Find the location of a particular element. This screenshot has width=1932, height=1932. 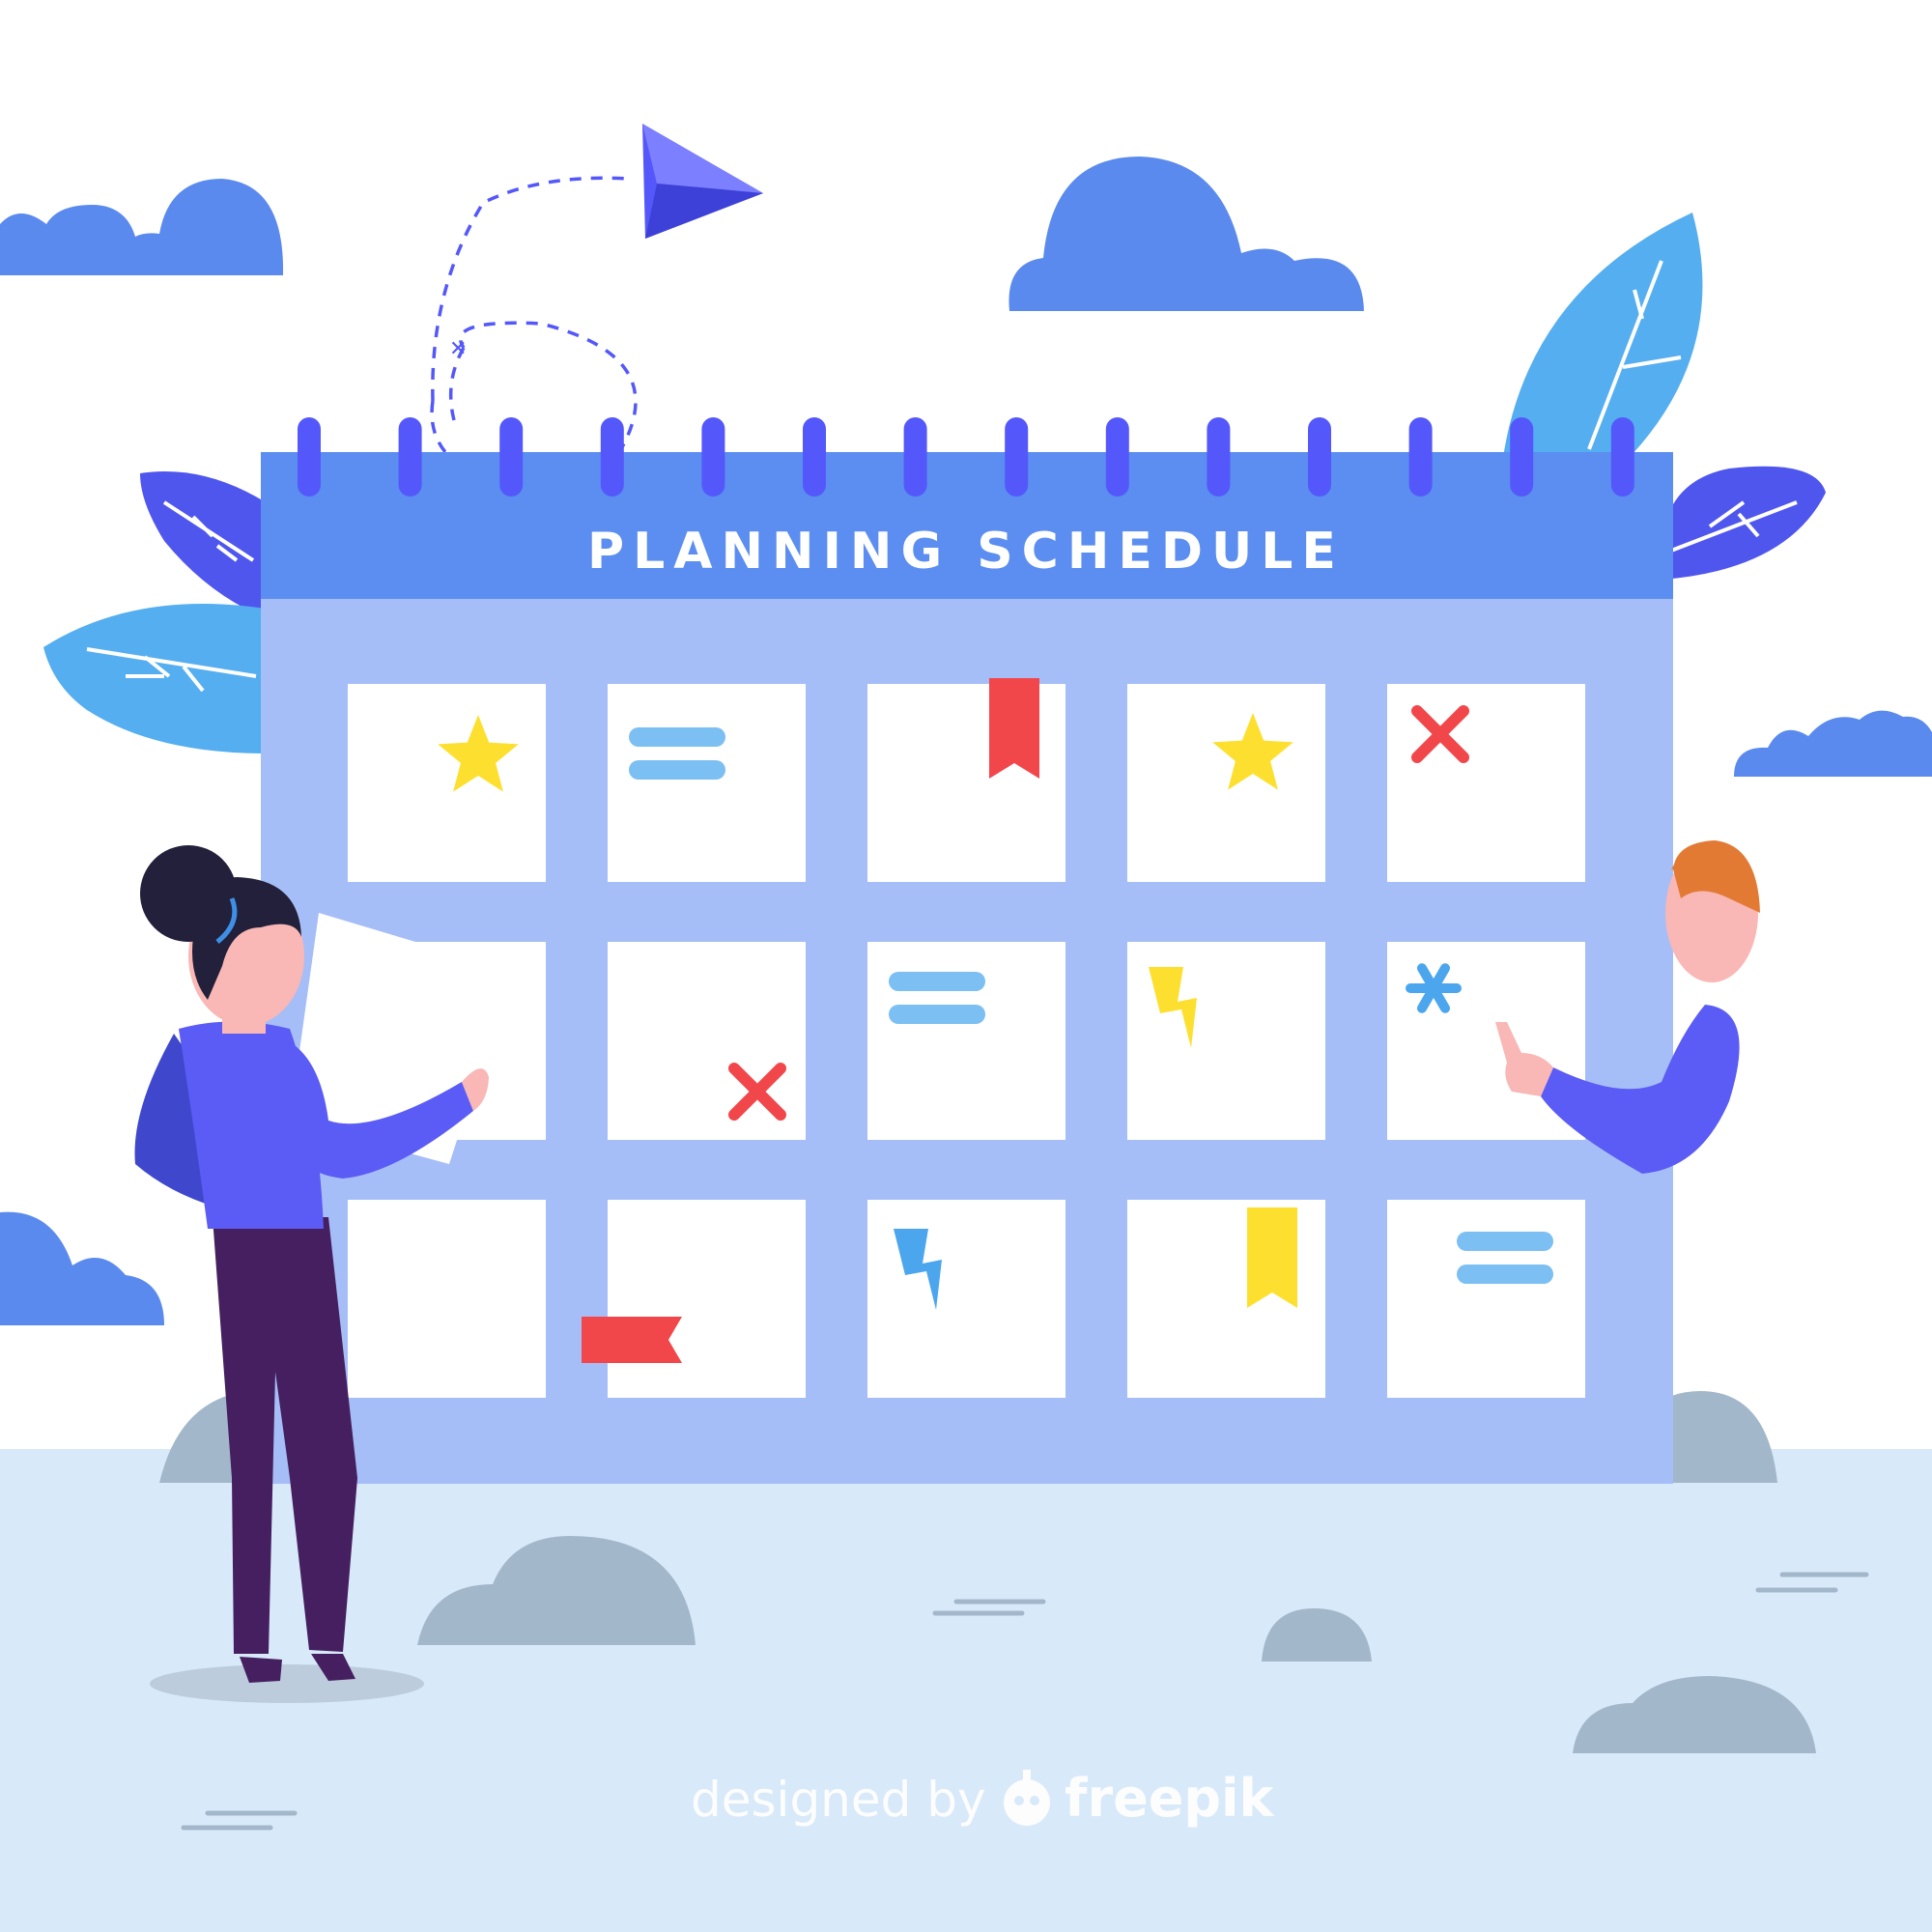

calendar-cell-r2-c3 is located at coordinates (966, 1041).